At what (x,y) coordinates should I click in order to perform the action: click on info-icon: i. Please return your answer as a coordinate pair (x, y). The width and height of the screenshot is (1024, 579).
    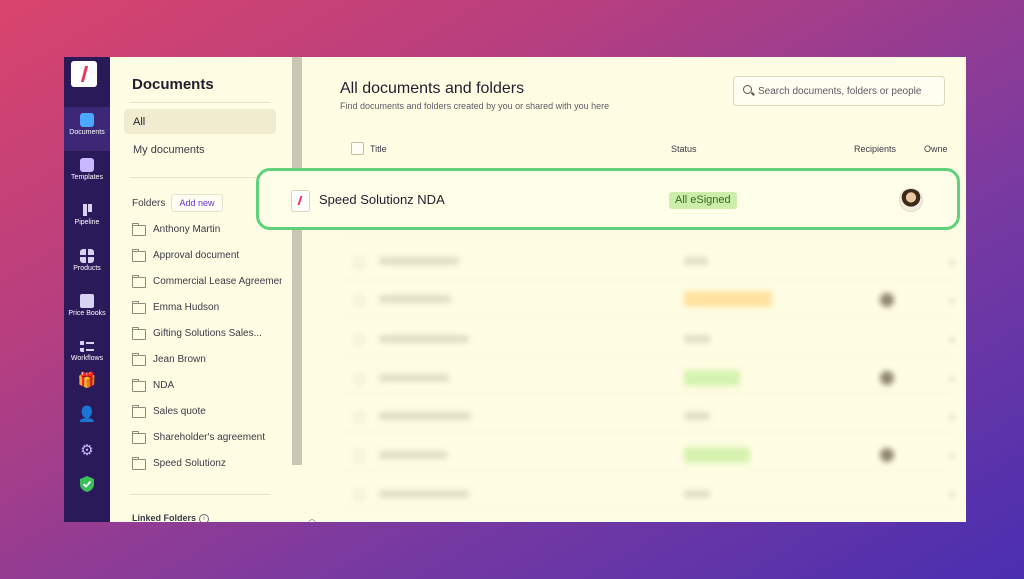
    Looking at the image, I should click on (204, 517).